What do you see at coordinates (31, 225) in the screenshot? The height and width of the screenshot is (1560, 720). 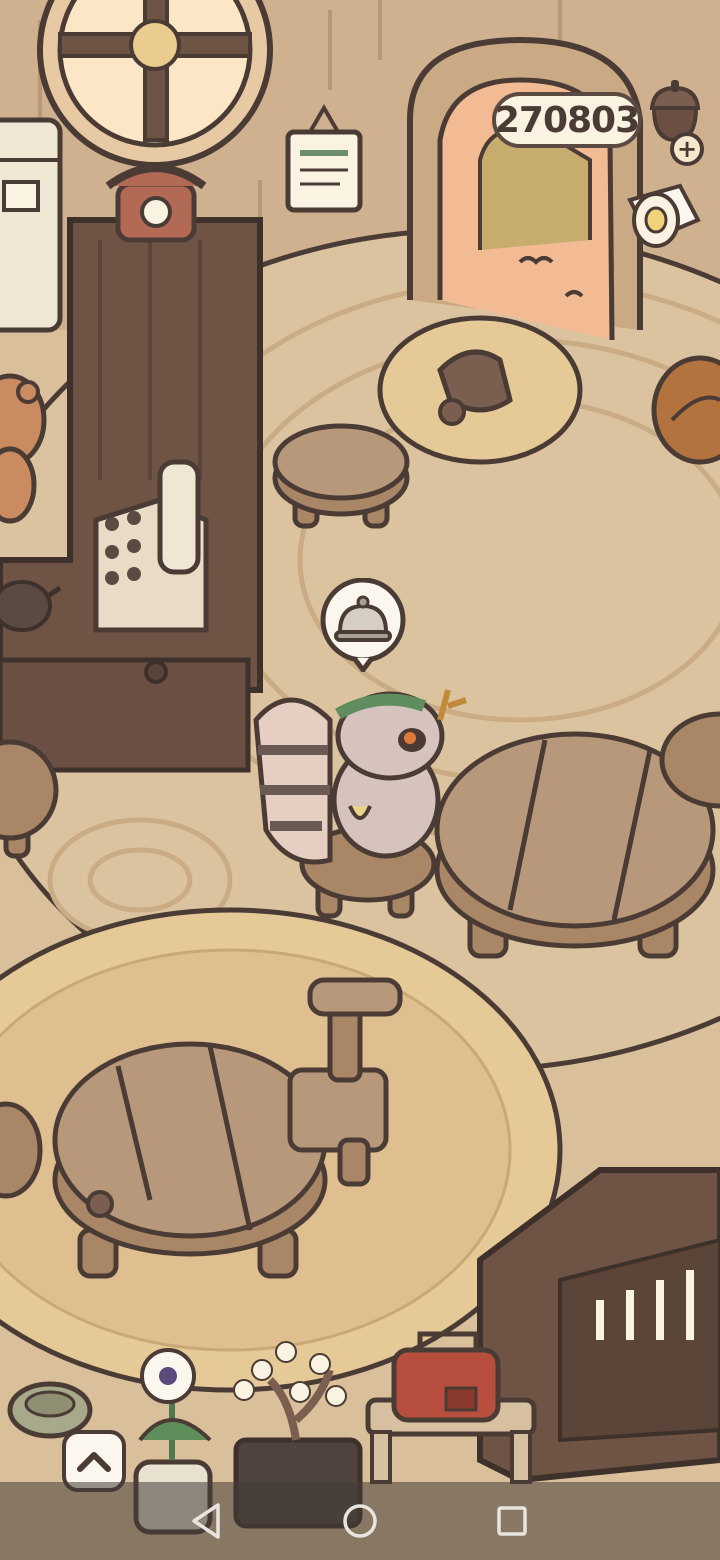 I see `refrigerator` at bounding box center [31, 225].